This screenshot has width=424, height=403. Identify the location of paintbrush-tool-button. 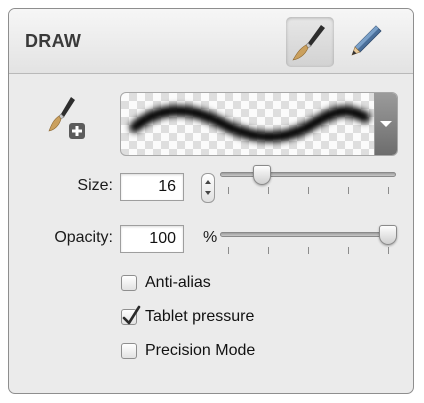
(310, 42).